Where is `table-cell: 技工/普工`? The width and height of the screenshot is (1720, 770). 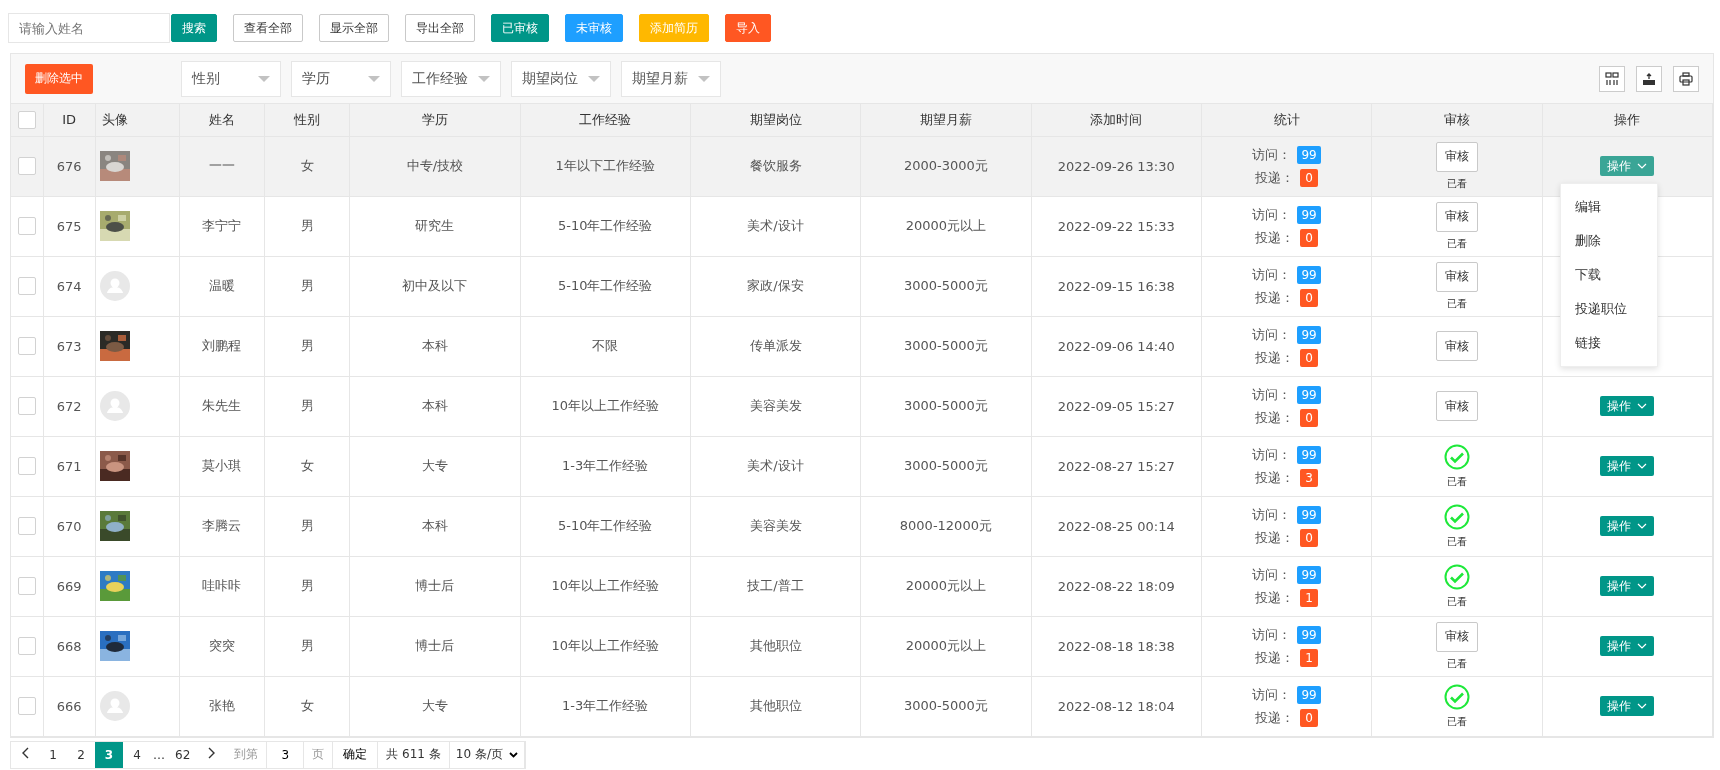
table-cell: 技工/普工 is located at coordinates (775, 585).